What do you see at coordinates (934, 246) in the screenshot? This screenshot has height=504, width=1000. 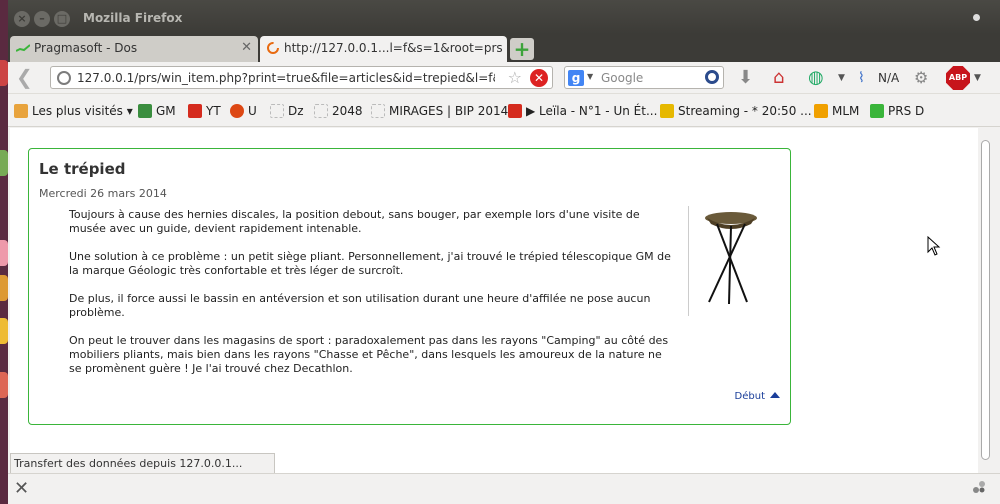 I see `mouse-cursor-icon` at bounding box center [934, 246].